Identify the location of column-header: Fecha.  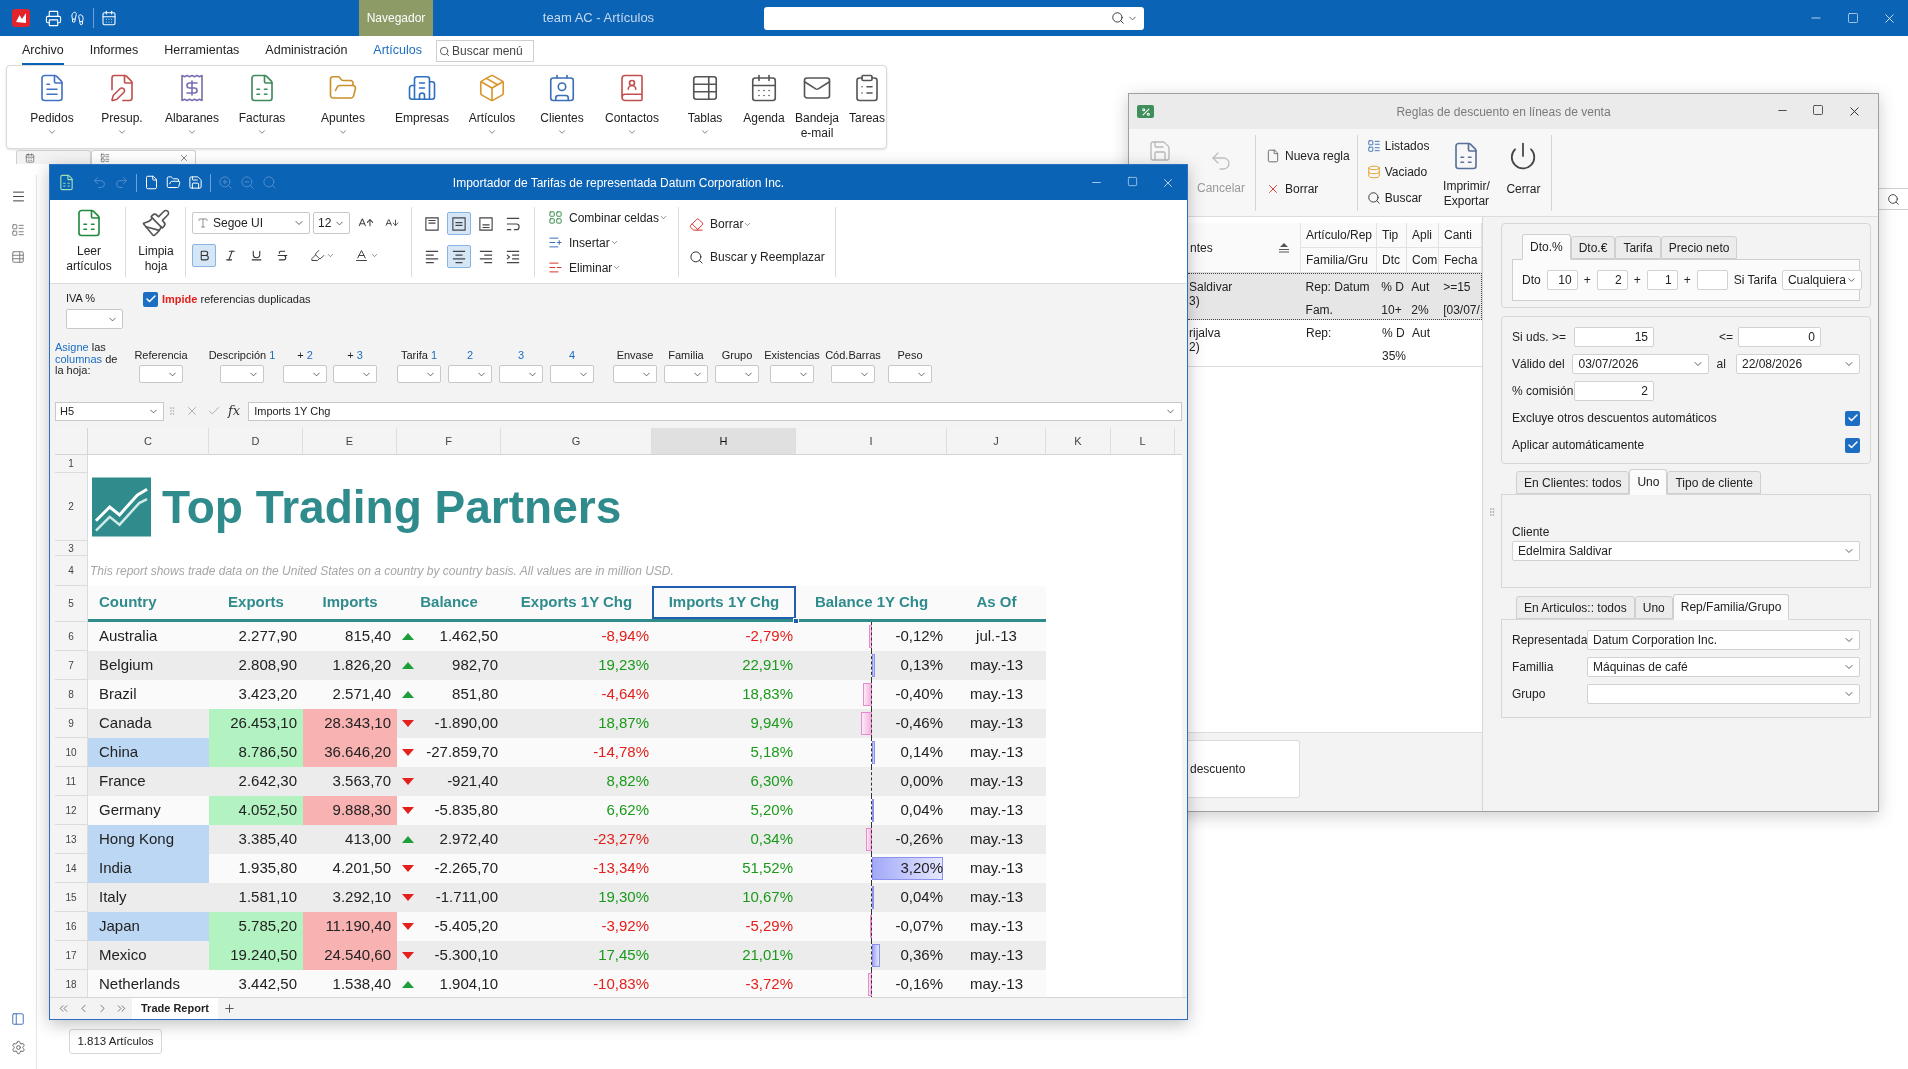
(1461, 259).